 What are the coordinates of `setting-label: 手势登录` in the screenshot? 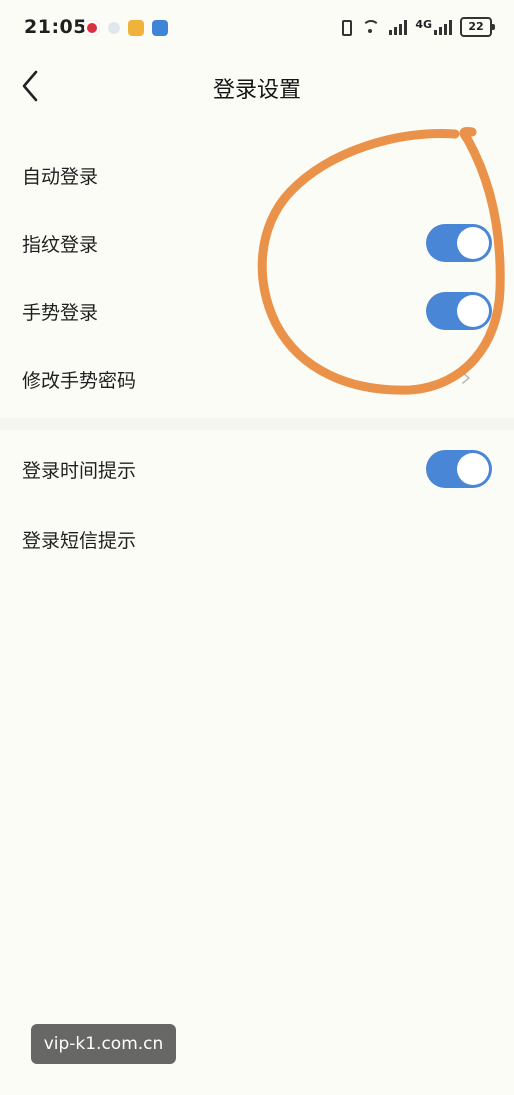 It's located at (60, 313).